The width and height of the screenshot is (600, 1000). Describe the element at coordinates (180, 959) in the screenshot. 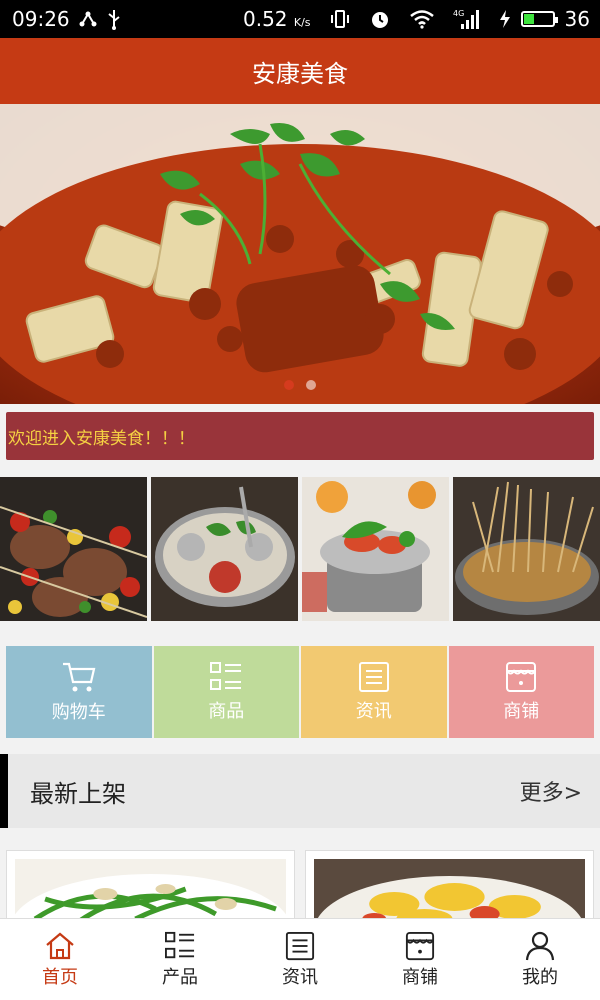

I see `nav-products: 产品` at that location.